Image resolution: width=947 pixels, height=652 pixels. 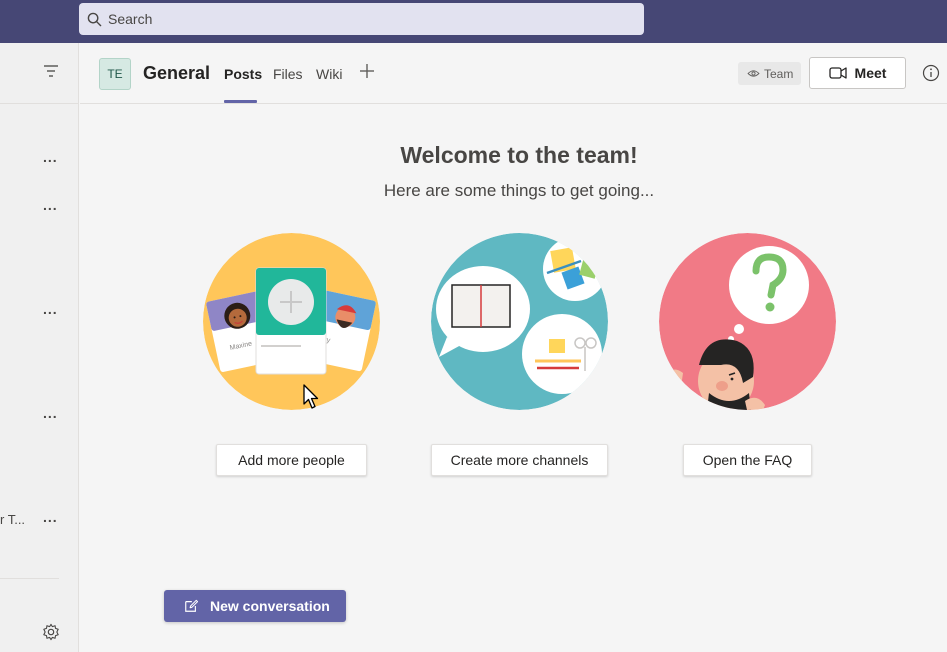 I want to click on active-tab-indicator, so click(x=240, y=101).